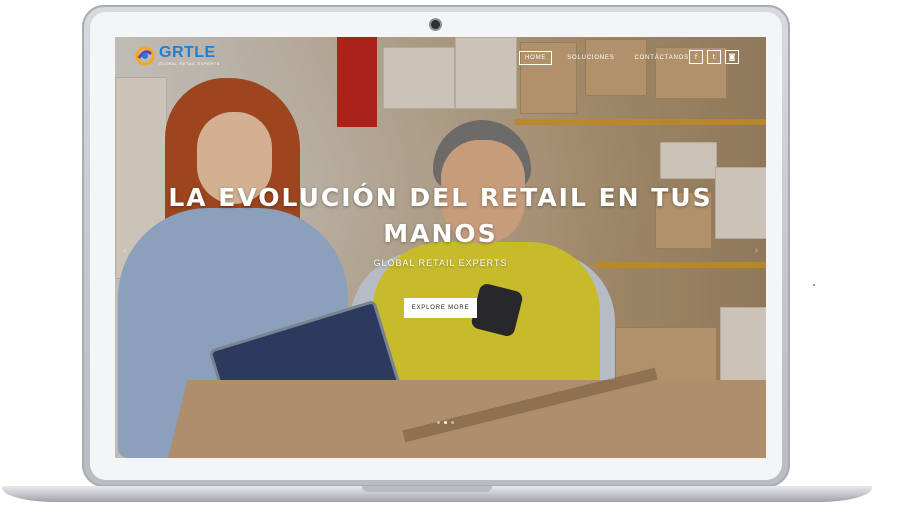  I want to click on brand-logo: GRTLE GLOBAL RETAIL EXPERTS, so click(177, 55).